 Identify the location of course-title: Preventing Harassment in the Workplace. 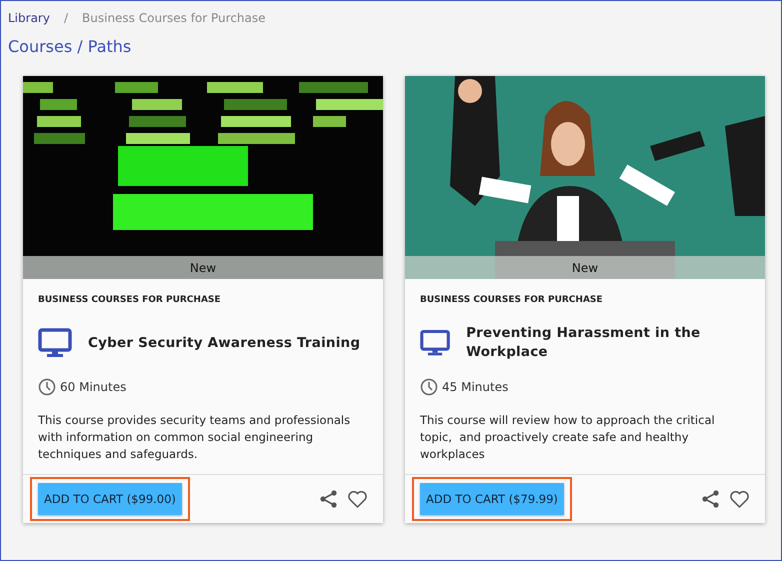
(584, 343).